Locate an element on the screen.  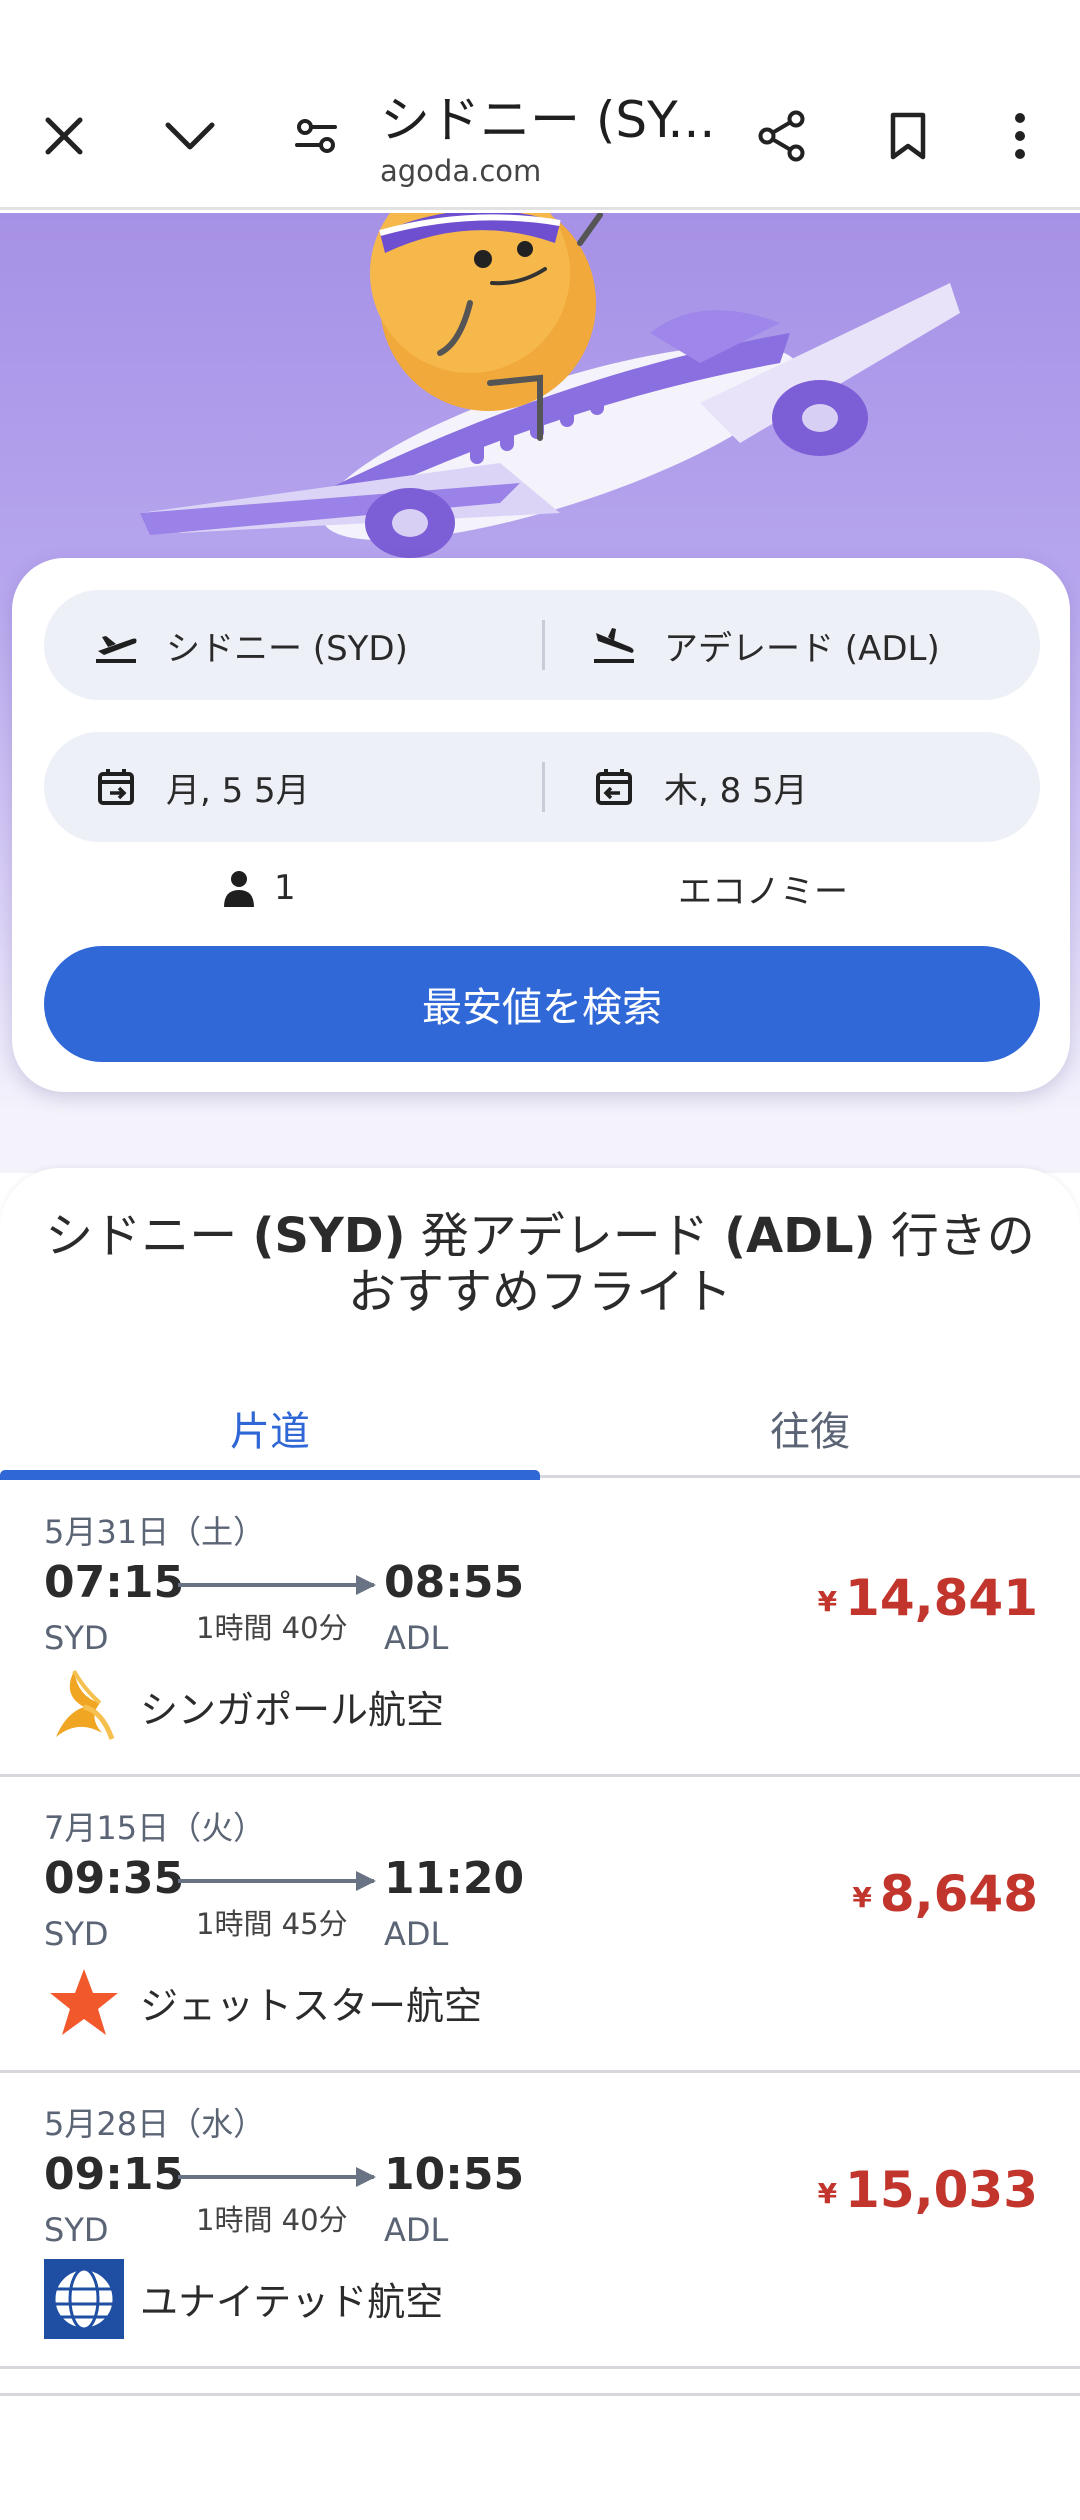
tab-one-way: 片道 is located at coordinates (270, 1428).